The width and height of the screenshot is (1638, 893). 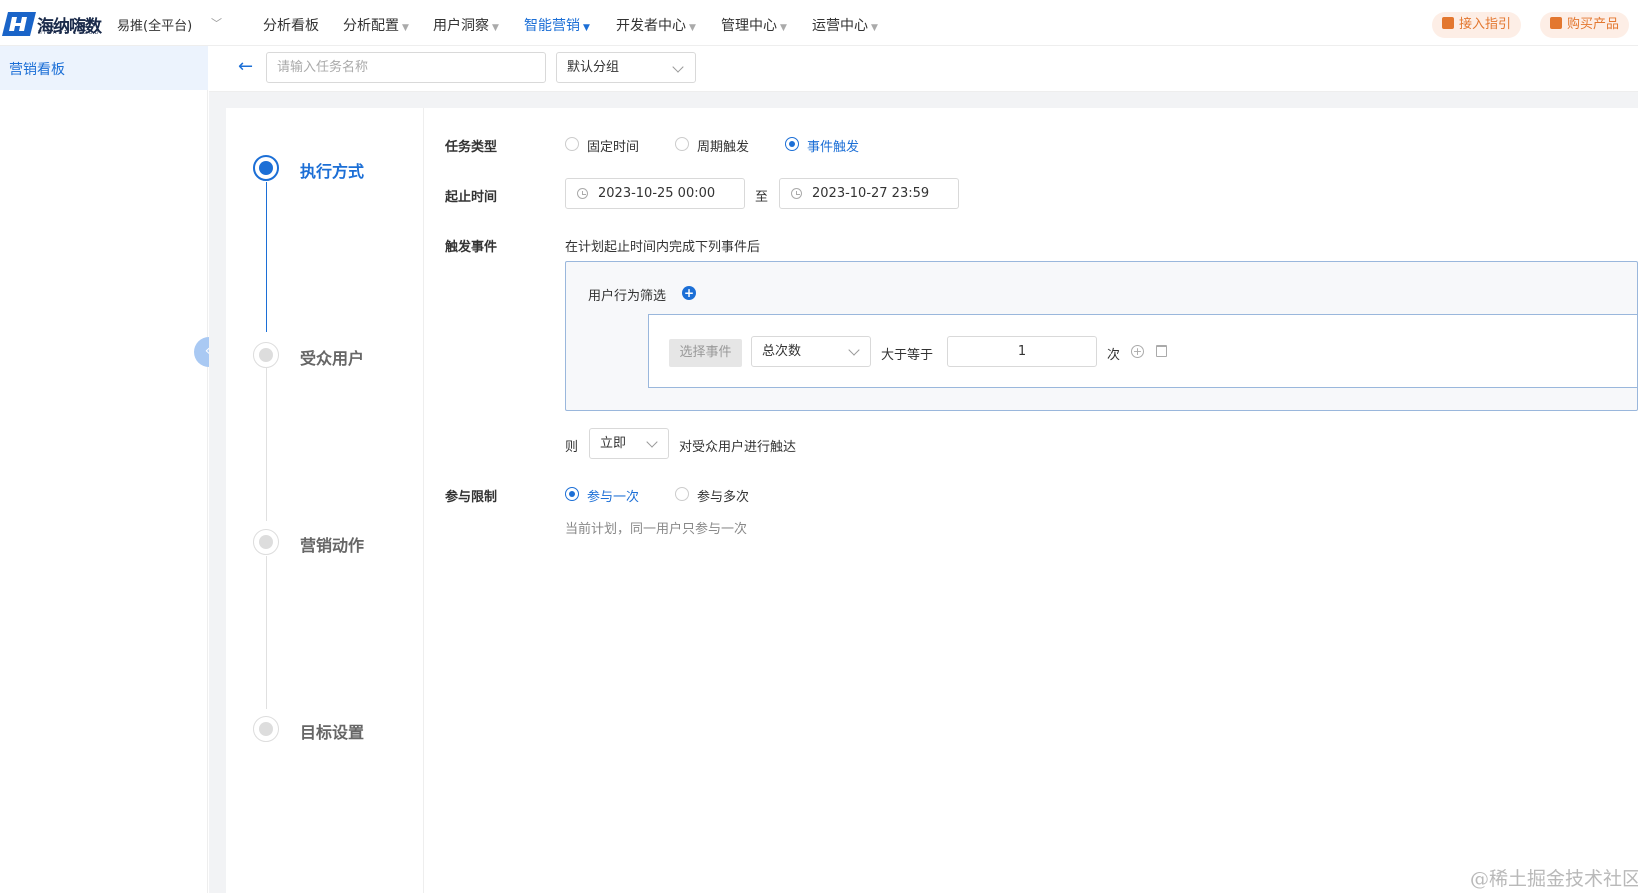 What do you see at coordinates (682, 144) in the screenshot?
I see `radio-periodic` at bounding box center [682, 144].